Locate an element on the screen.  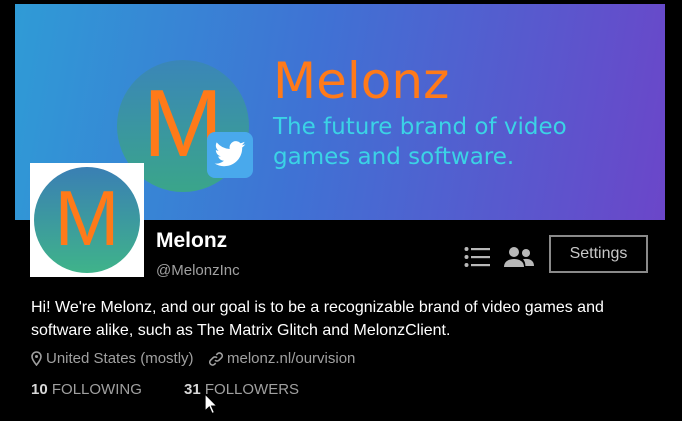
following-stat: 10 FOLLOWING is located at coordinates (86, 389).